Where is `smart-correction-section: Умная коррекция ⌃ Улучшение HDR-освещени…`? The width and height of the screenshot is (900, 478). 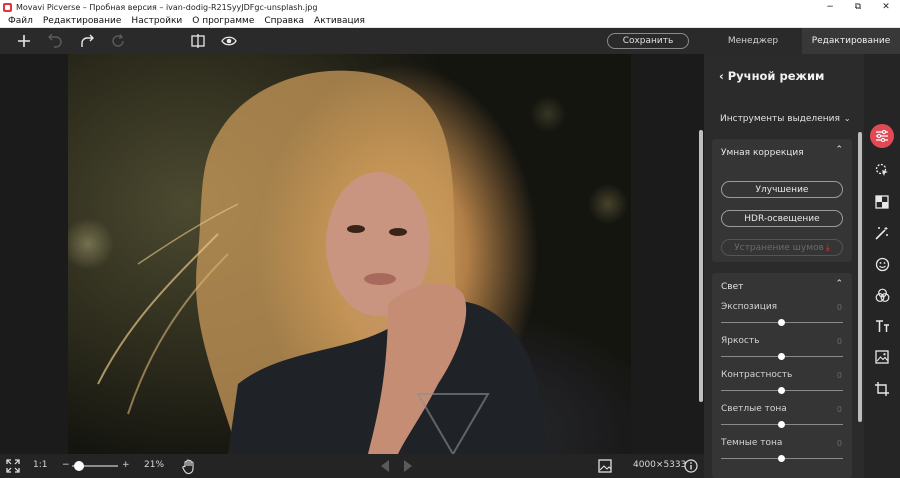
smart-correction-section: Умная коррекция ⌃ Улучшение HDR-освещени… is located at coordinates (782, 200).